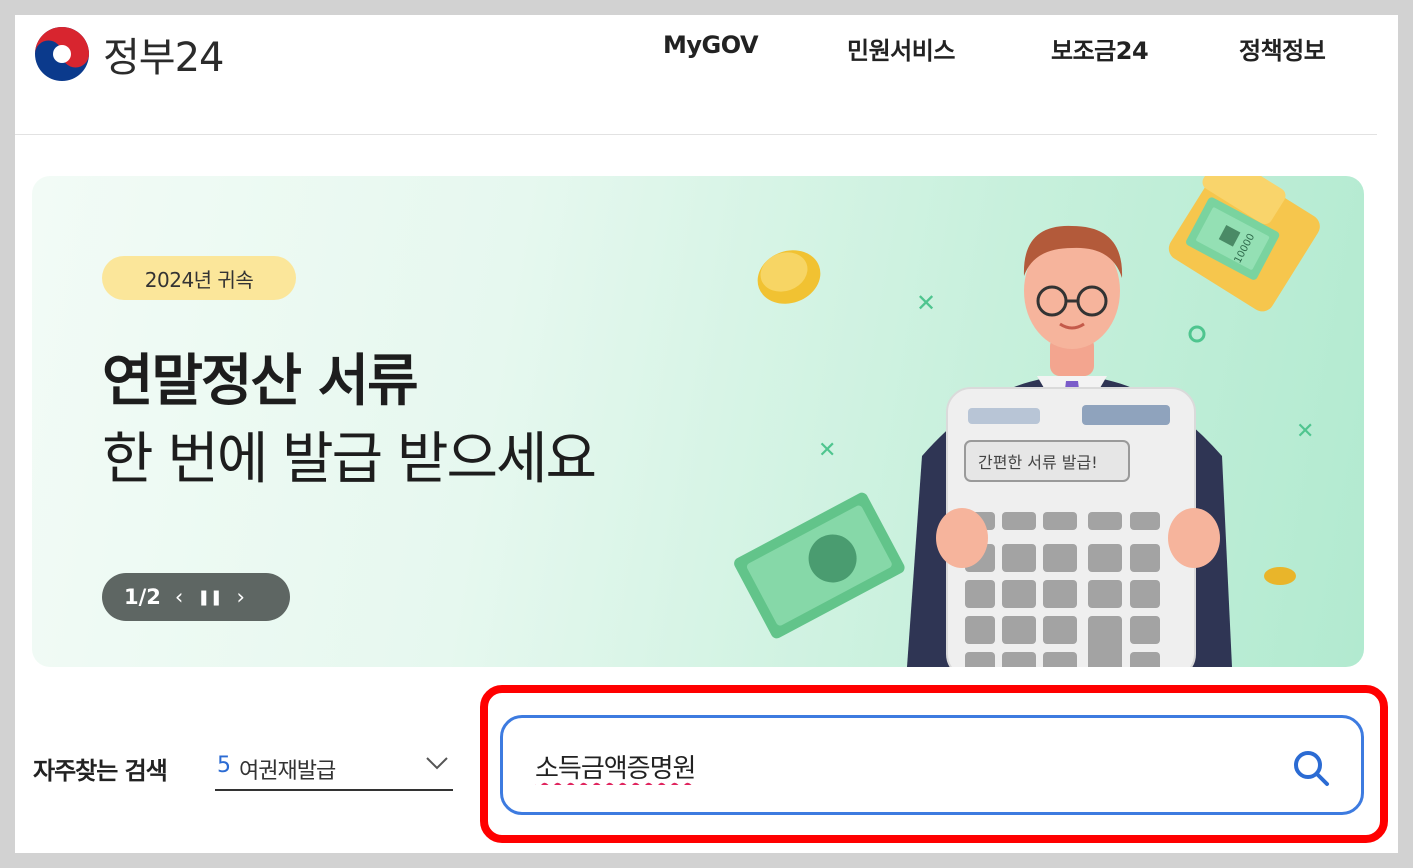  Describe the element at coordinates (1038, 462) in the screenshot. I see `svg-text: 간편한 서류 발급!` at that location.